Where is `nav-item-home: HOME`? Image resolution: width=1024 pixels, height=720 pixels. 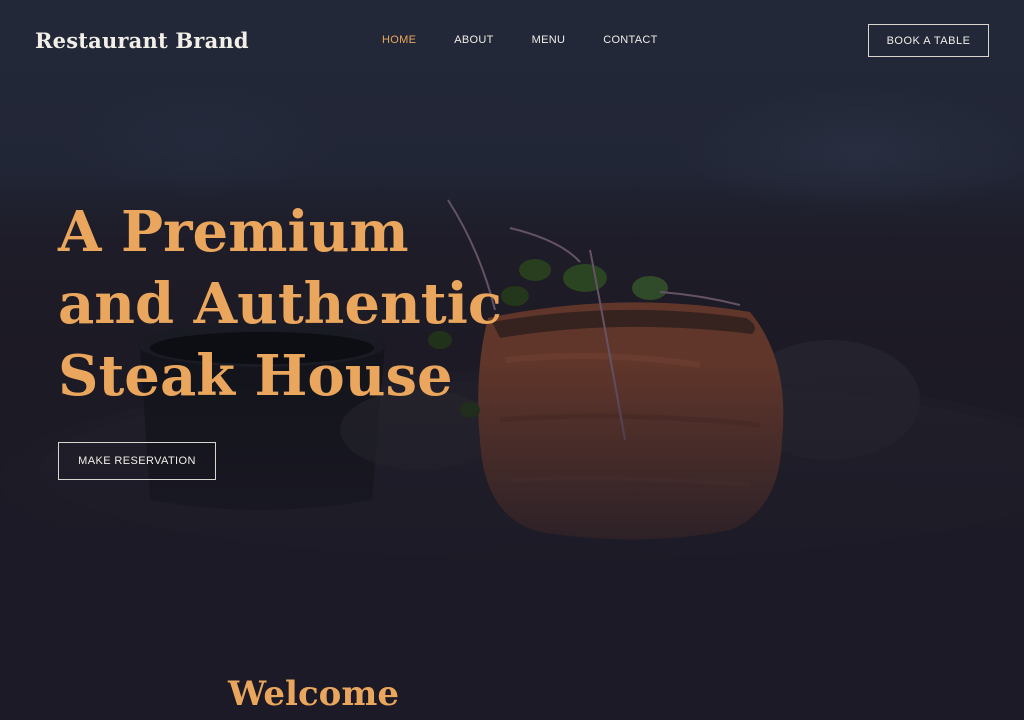 nav-item-home: HOME is located at coordinates (399, 40).